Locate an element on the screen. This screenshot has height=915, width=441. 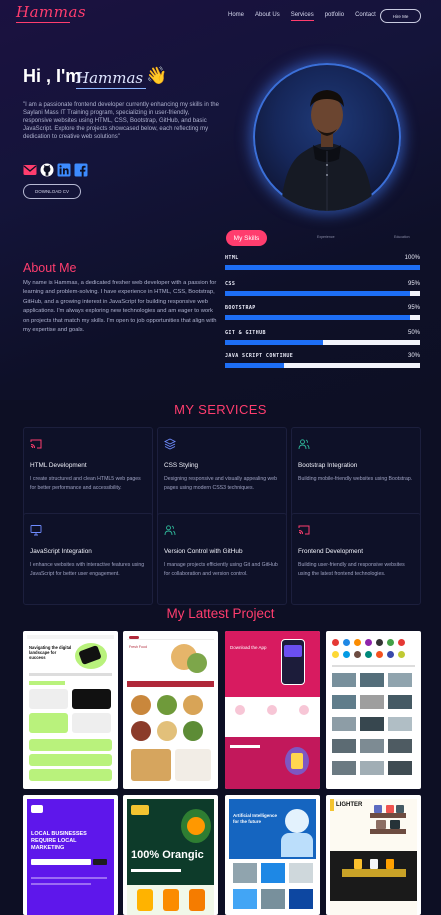
project-screenshot: LOCAL BUSINESSES REQUIRE LOCAL MARKETING is located at coordinates (70, 857).